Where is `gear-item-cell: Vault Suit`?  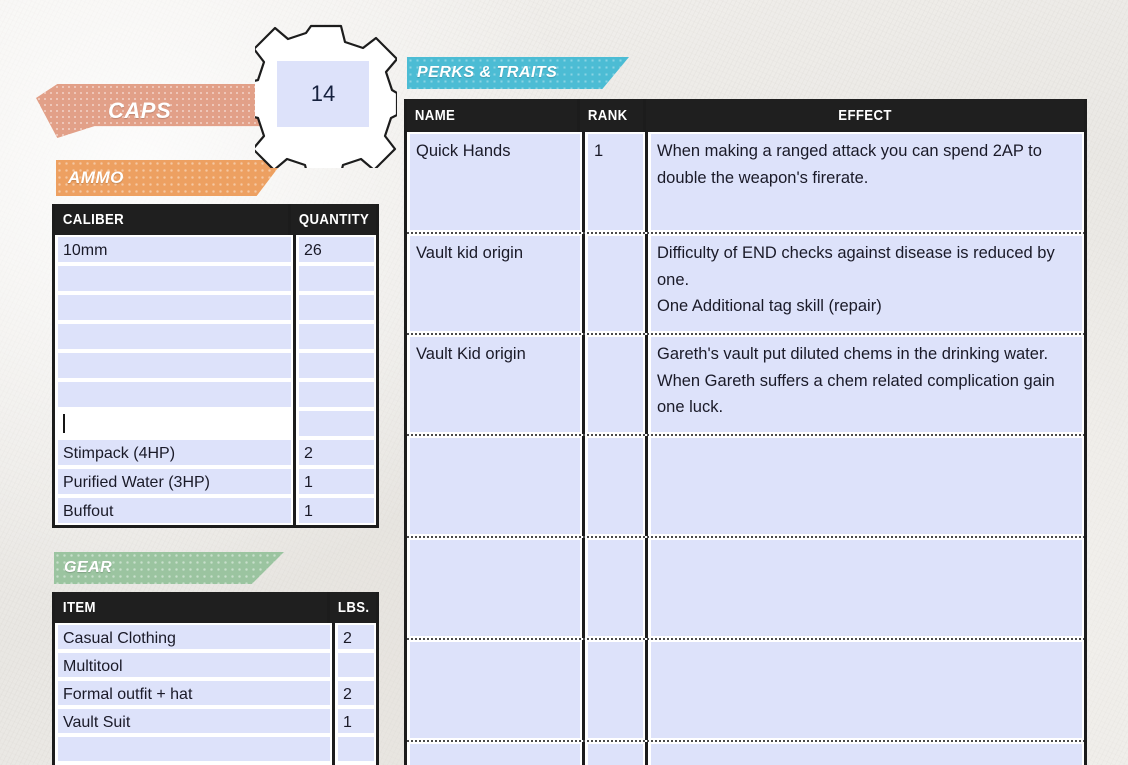
gear-item-cell: Vault Suit is located at coordinates (194, 721).